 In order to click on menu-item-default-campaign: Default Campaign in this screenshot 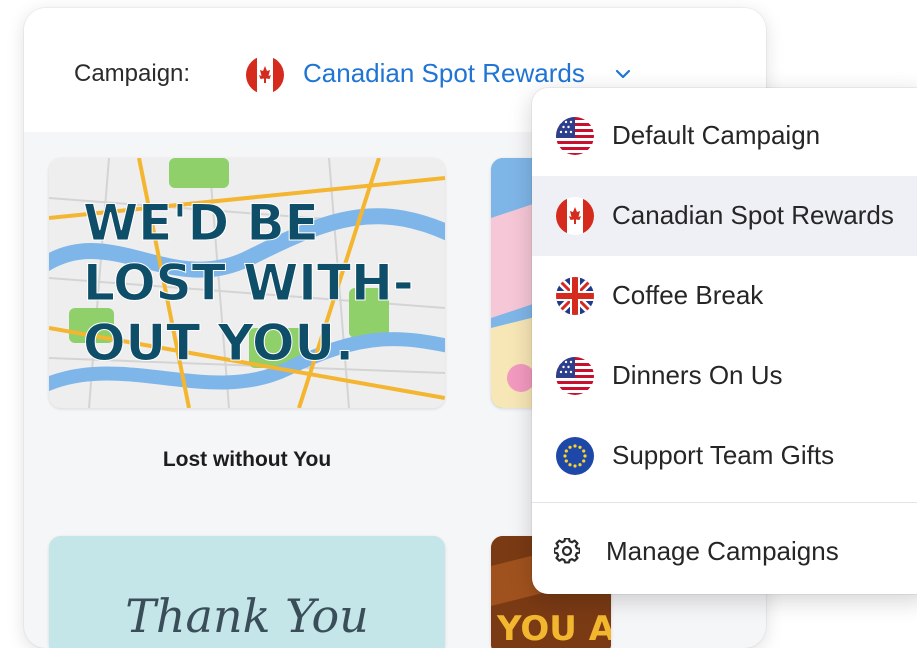, I will do `click(724, 136)`.